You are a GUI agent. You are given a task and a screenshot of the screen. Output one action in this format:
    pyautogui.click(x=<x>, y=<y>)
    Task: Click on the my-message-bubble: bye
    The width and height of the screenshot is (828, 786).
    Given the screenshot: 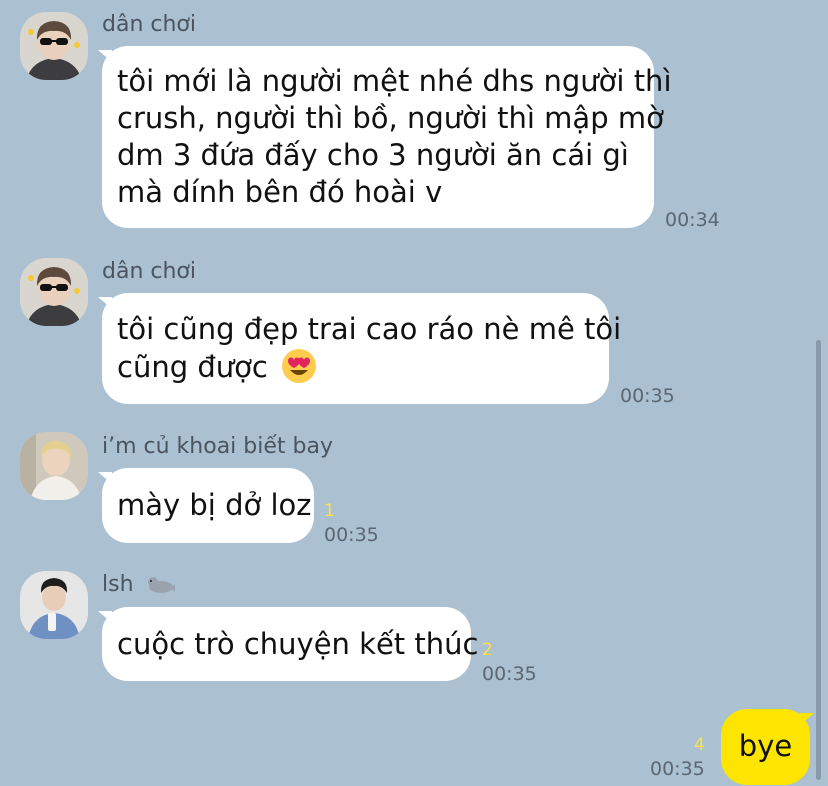 What is the action you would take?
    pyautogui.click(x=765, y=747)
    